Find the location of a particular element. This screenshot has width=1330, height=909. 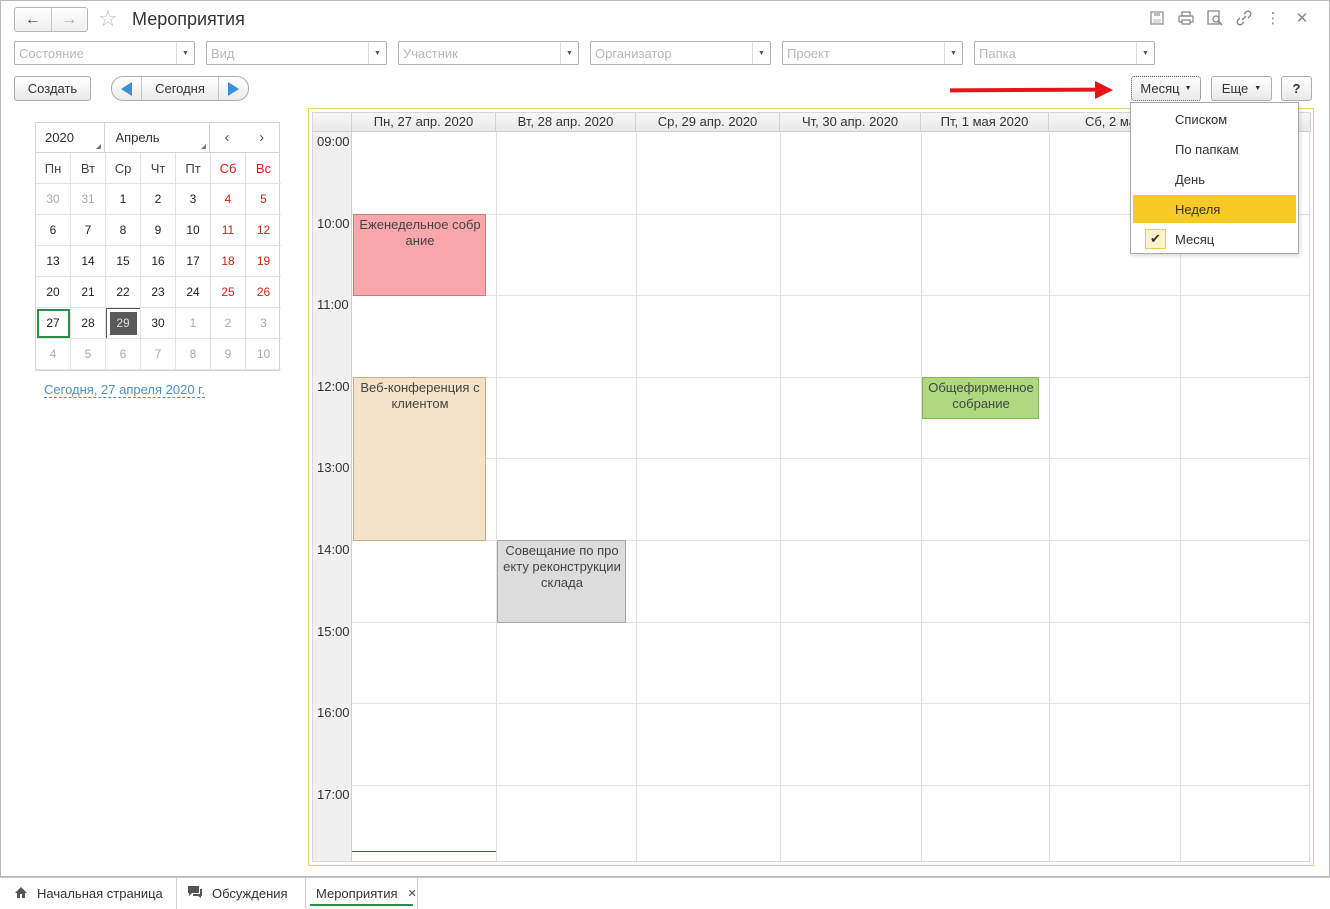

back-button: ← is located at coordinates (33, 19).